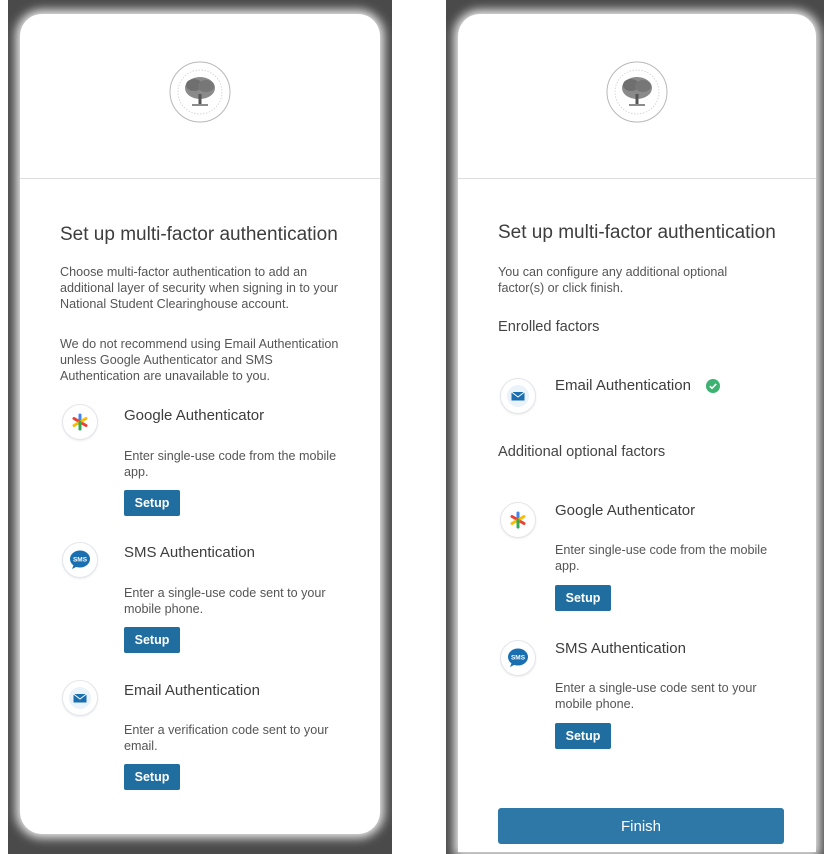  I want to click on enrolled-factors-heading: Enrolled factors, so click(549, 327).